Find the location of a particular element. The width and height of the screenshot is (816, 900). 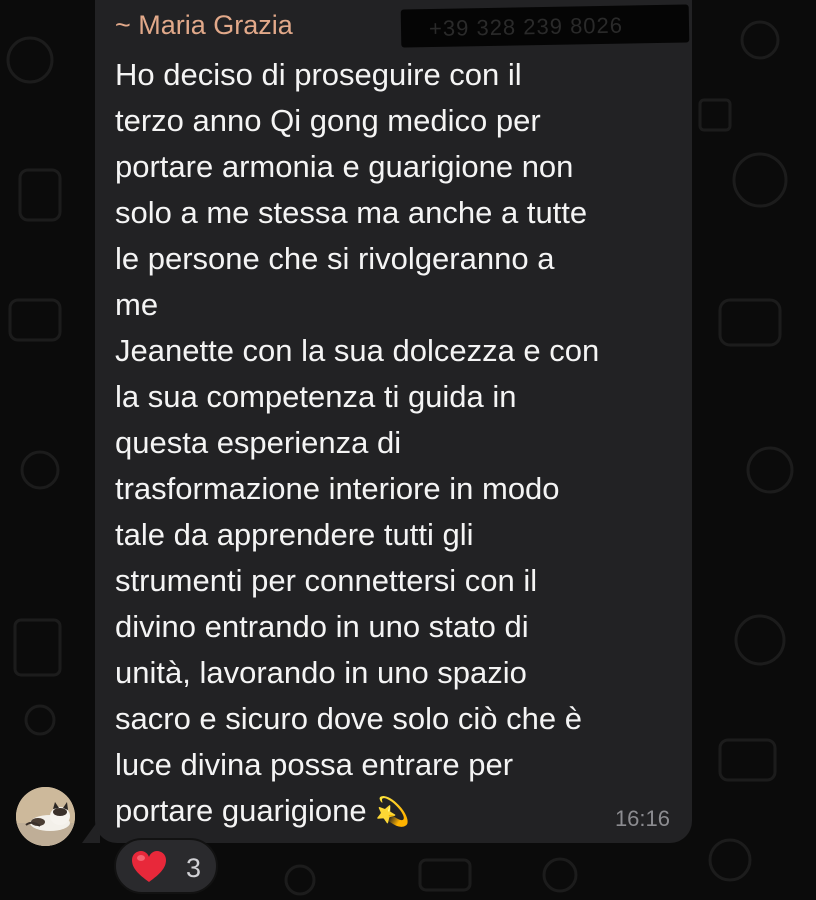

message-line-last: portare guarigione 💫 is located at coordinates (400, 811).